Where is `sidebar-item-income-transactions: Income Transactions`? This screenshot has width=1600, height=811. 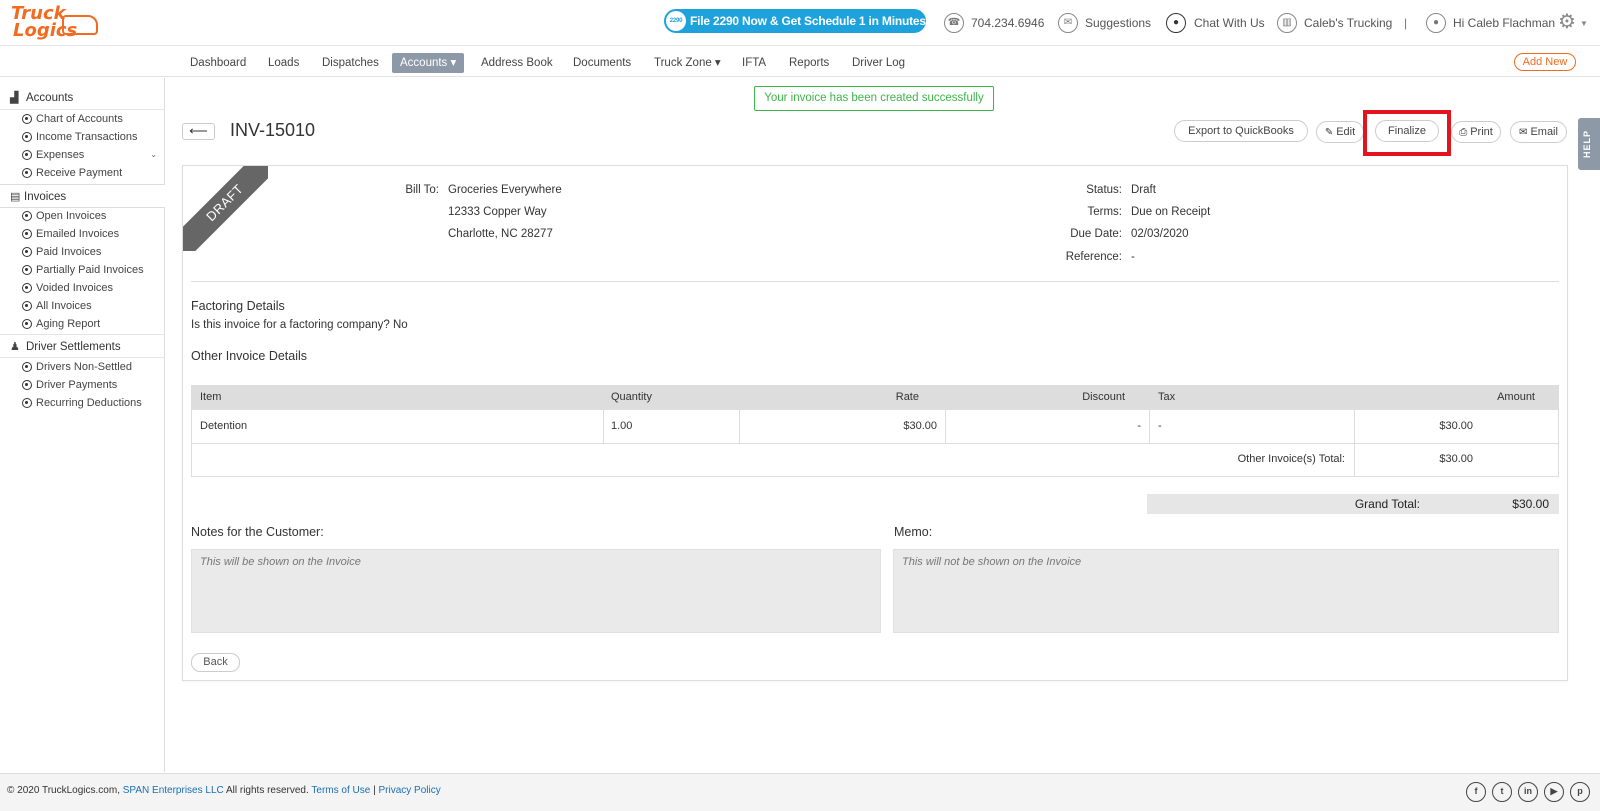 sidebar-item-income-transactions: Income Transactions is located at coordinates (82, 137).